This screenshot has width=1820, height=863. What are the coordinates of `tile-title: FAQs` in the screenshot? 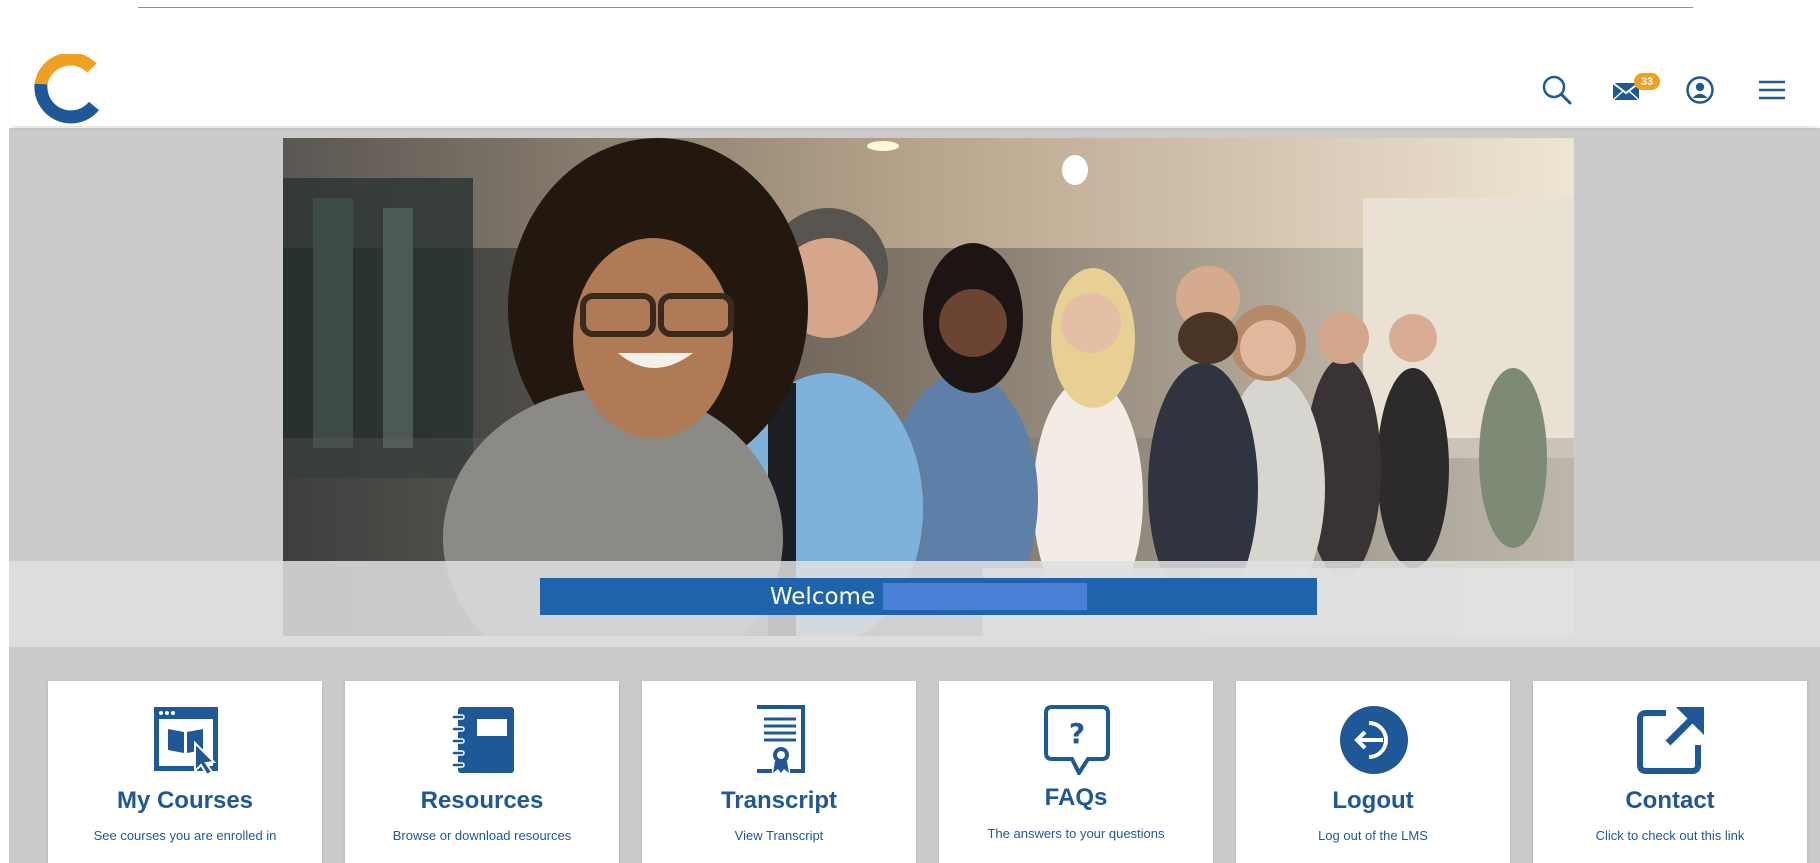 It's located at (1076, 797).